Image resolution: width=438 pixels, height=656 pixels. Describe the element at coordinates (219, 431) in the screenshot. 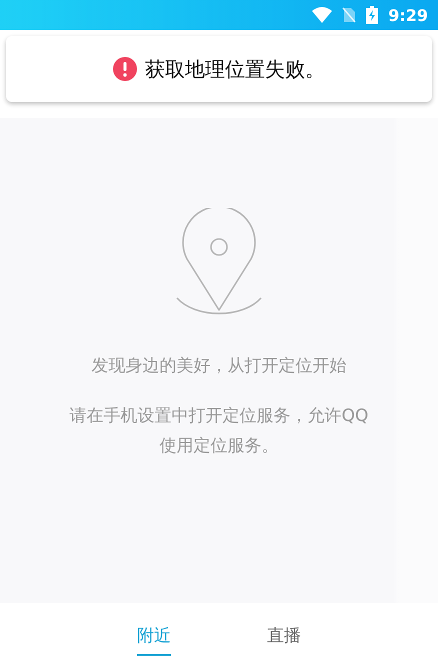

I see `empty-state-hint: 请在手机设置中打开定位服务，允许QQ使用定位服务。` at that location.